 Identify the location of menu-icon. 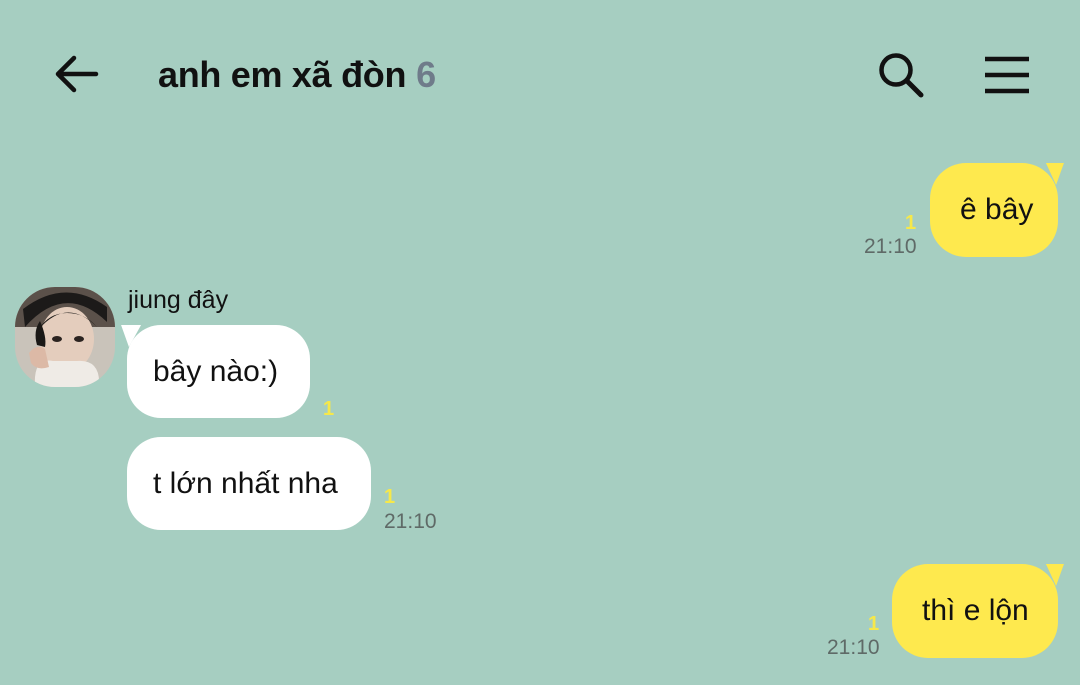
(1007, 75).